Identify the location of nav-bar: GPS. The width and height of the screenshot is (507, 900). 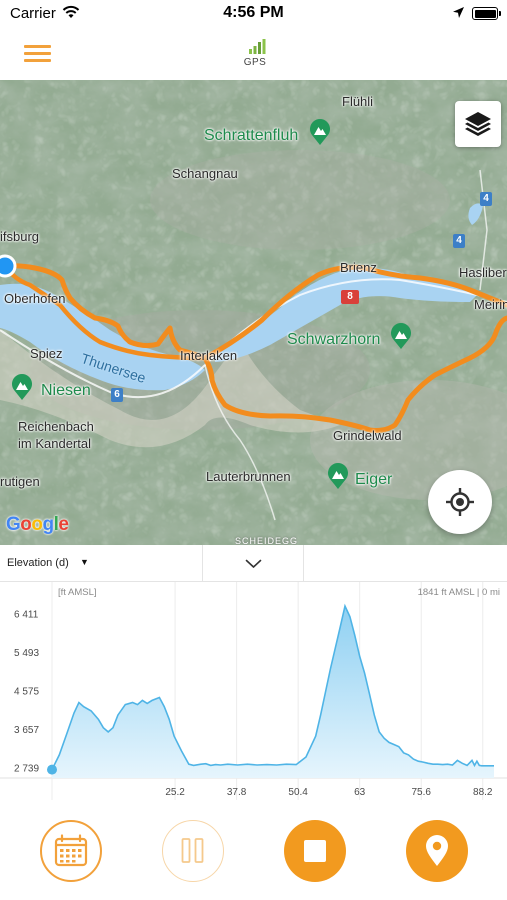
(253, 54).